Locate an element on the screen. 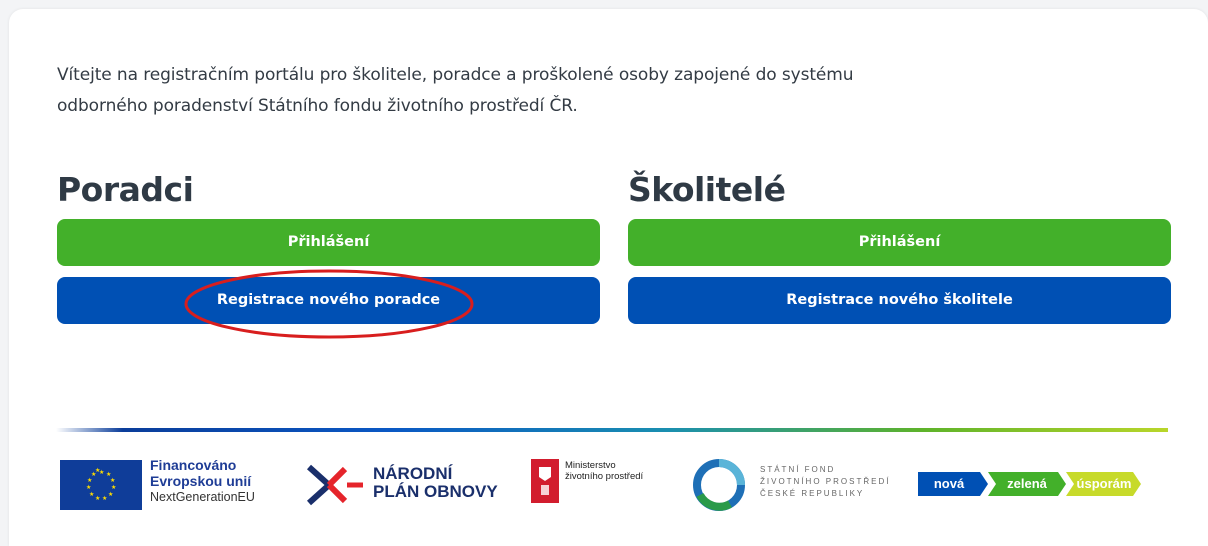  sfzp-line-2: ŽIVOTNÍHO PROSTŘEDÍ is located at coordinates (825, 481).